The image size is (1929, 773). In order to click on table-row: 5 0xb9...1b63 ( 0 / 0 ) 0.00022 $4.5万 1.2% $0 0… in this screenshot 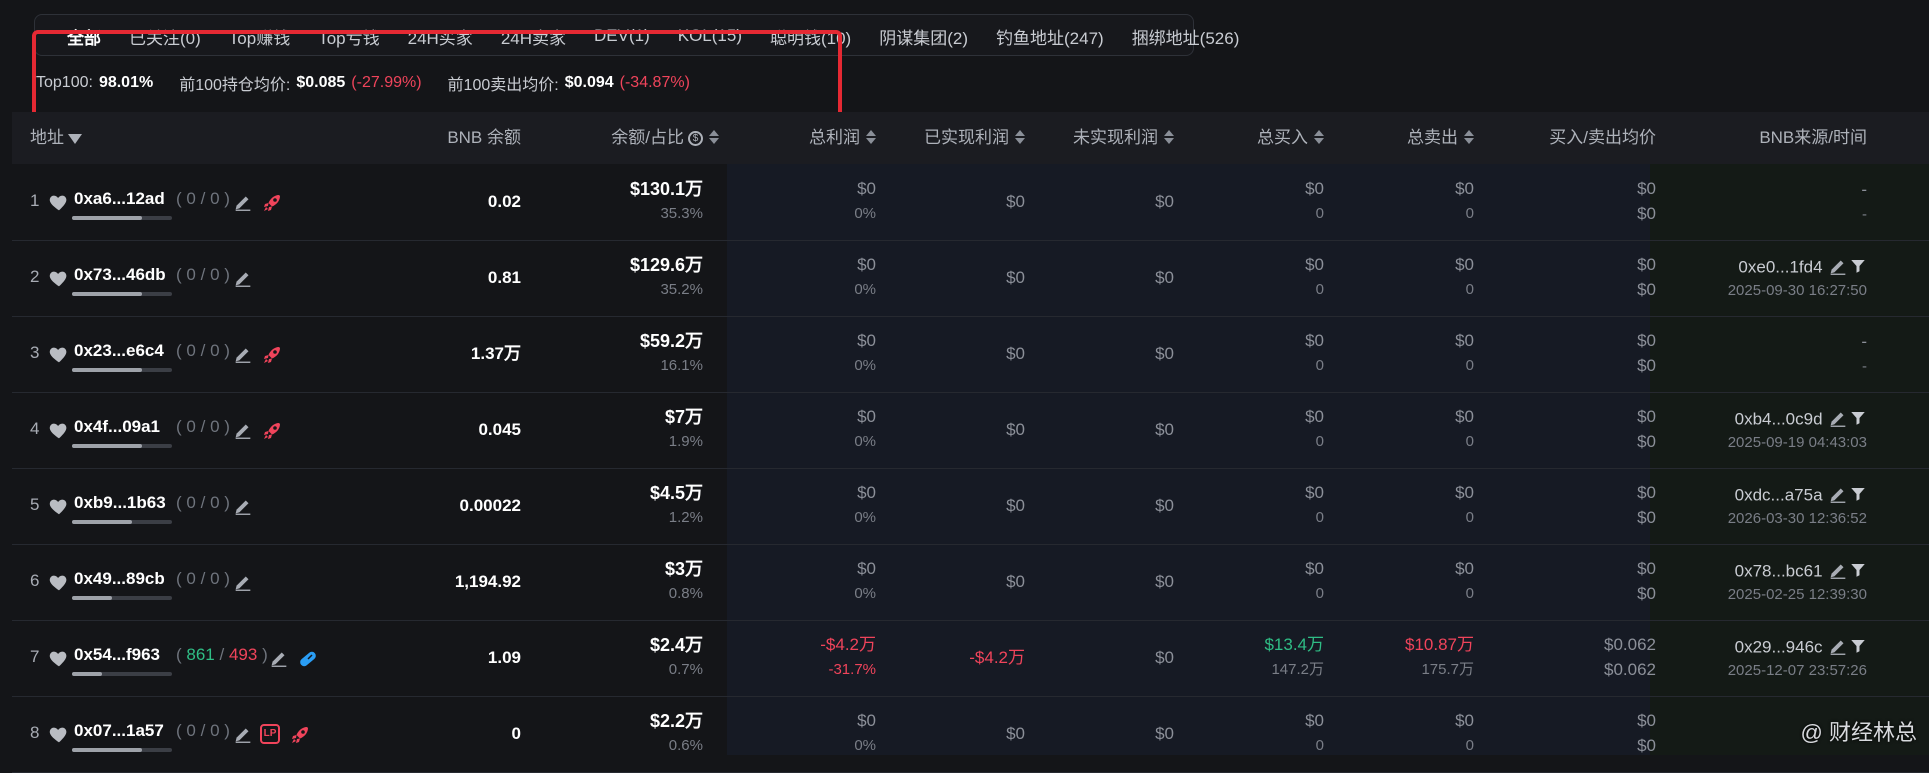, I will do `click(970, 506)`.